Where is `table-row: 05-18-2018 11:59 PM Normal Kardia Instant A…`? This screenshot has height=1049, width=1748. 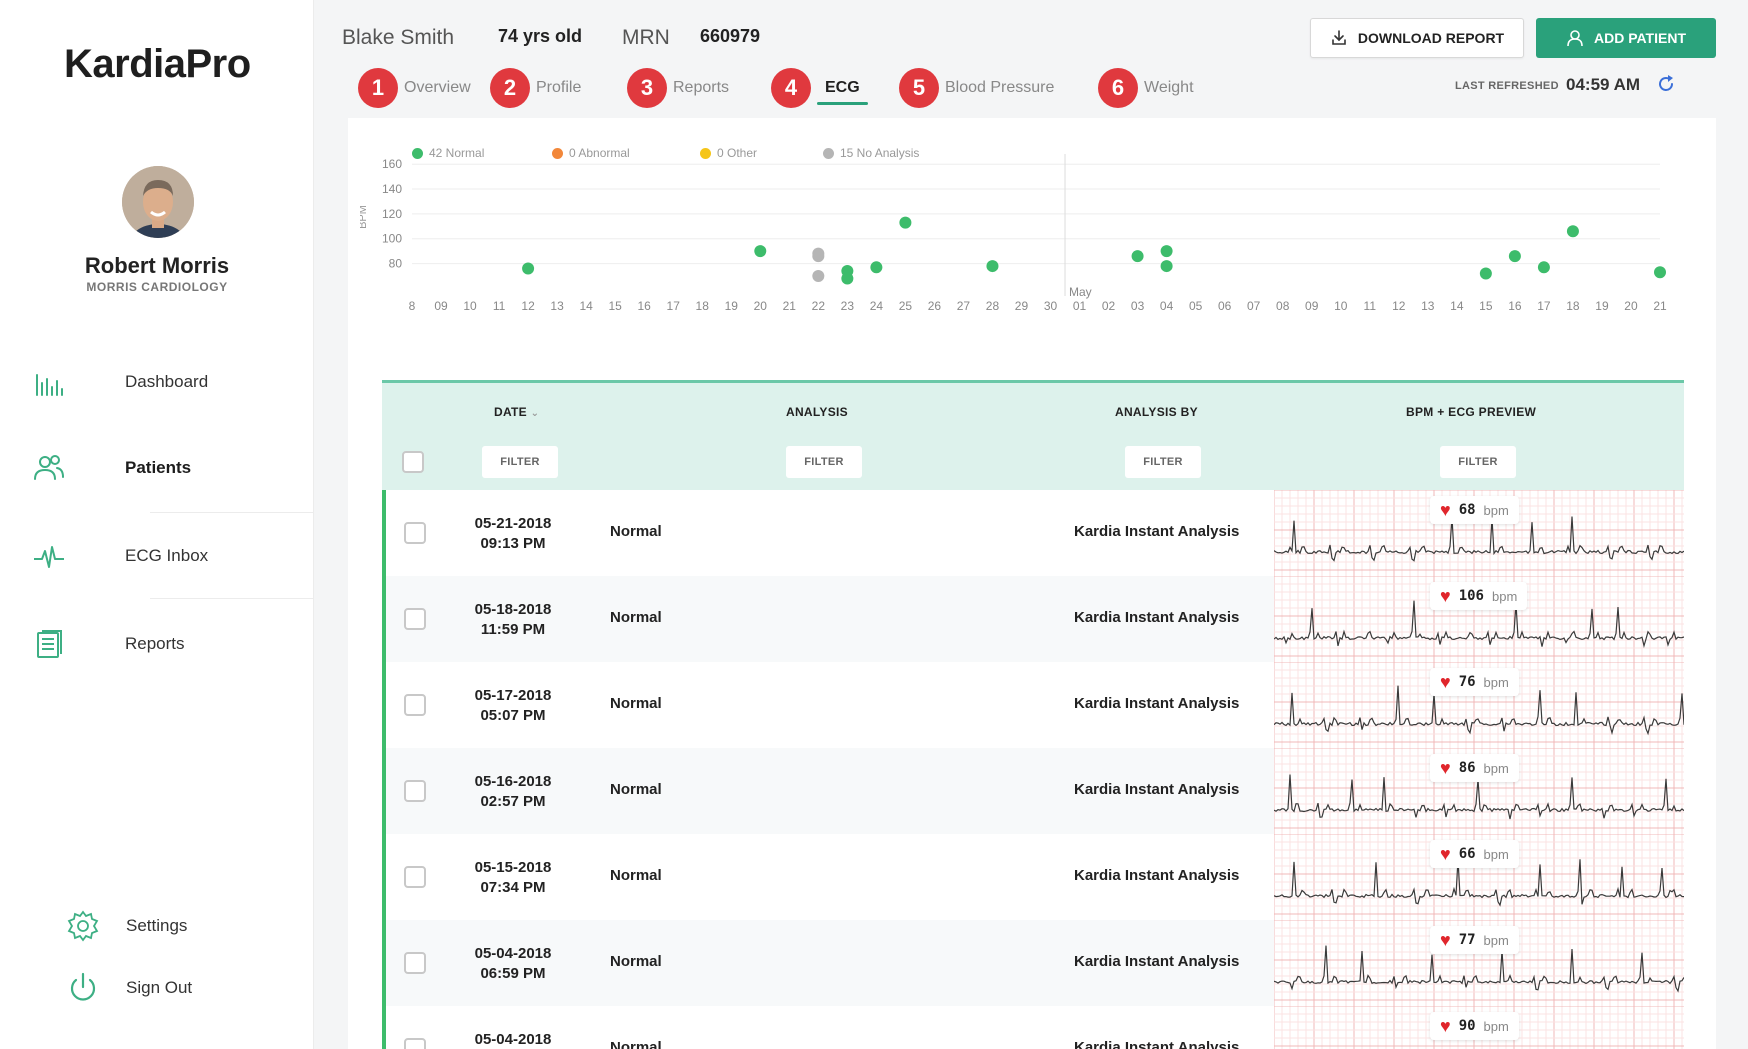 table-row: 05-18-2018 11:59 PM Normal Kardia Instant A… is located at coordinates (1035, 619).